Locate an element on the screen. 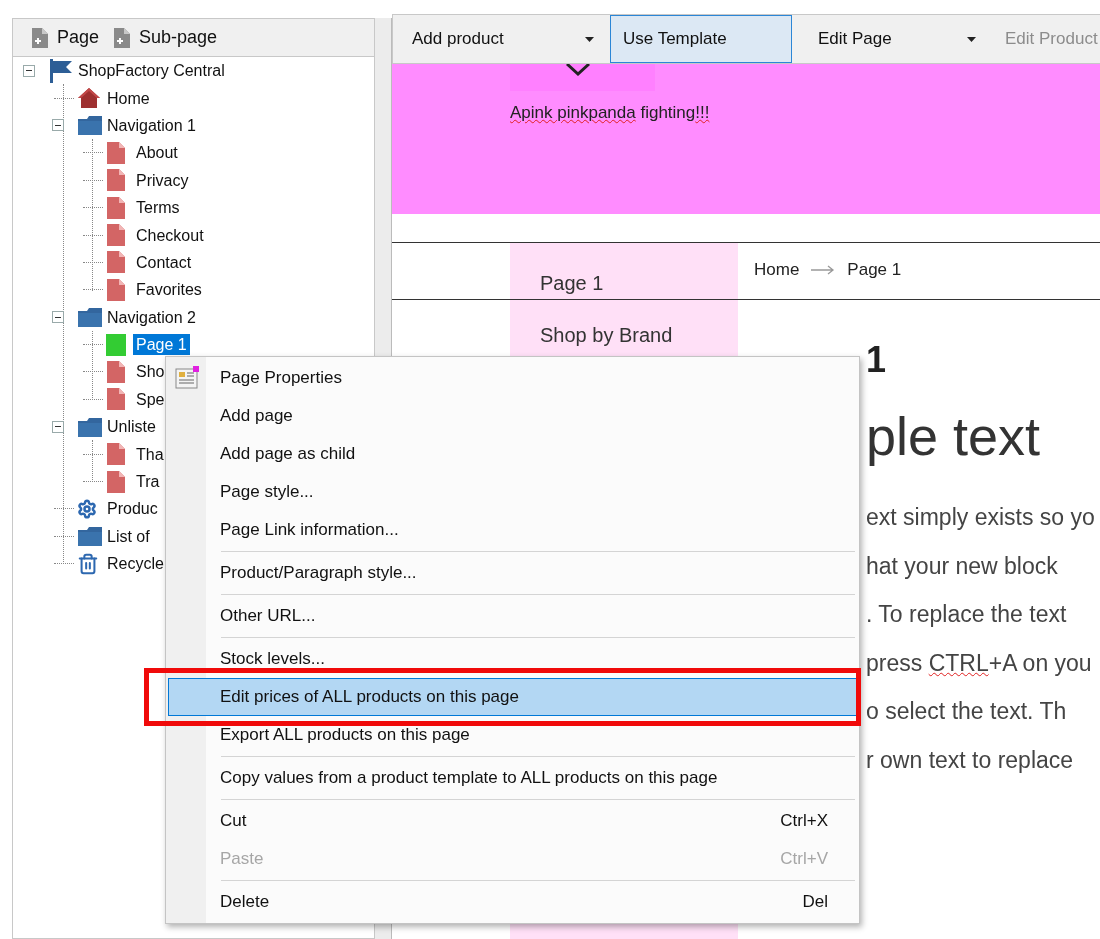 The image size is (1100, 939). tree-item: Tha is located at coordinates (150, 454).